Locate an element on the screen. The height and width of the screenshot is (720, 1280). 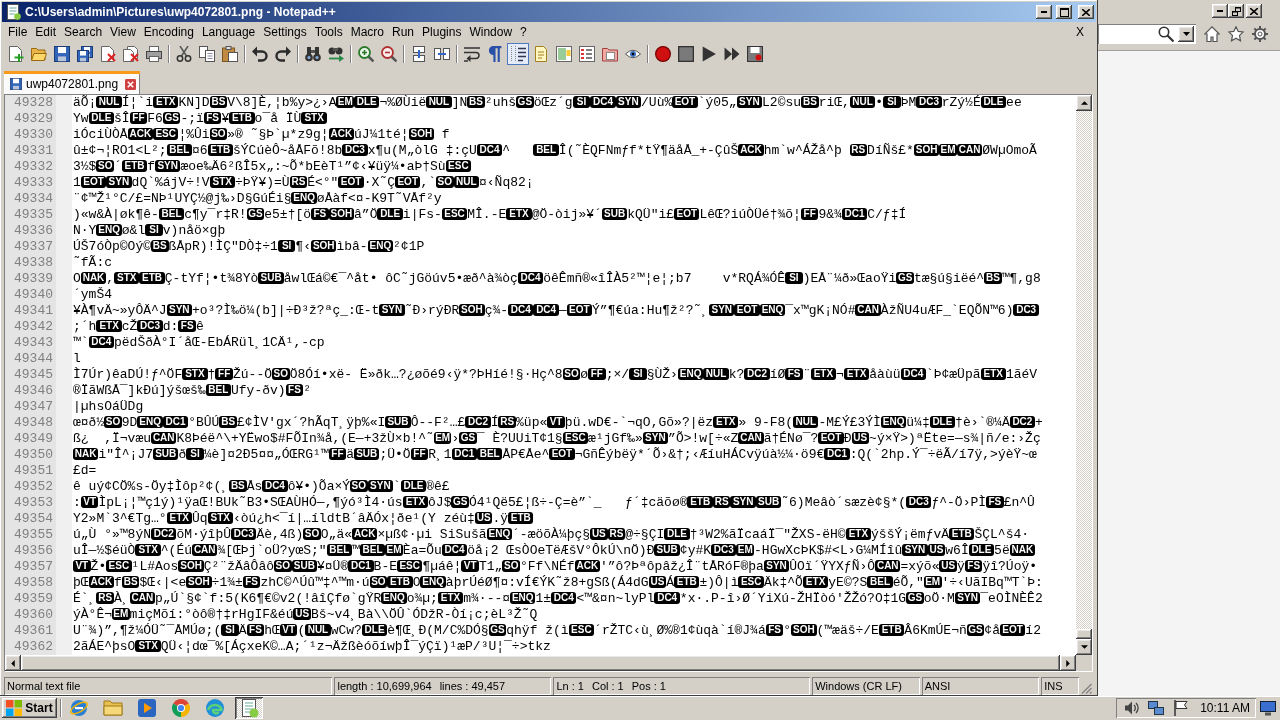
menu-item: Settings is located at coordinates (285, 31).